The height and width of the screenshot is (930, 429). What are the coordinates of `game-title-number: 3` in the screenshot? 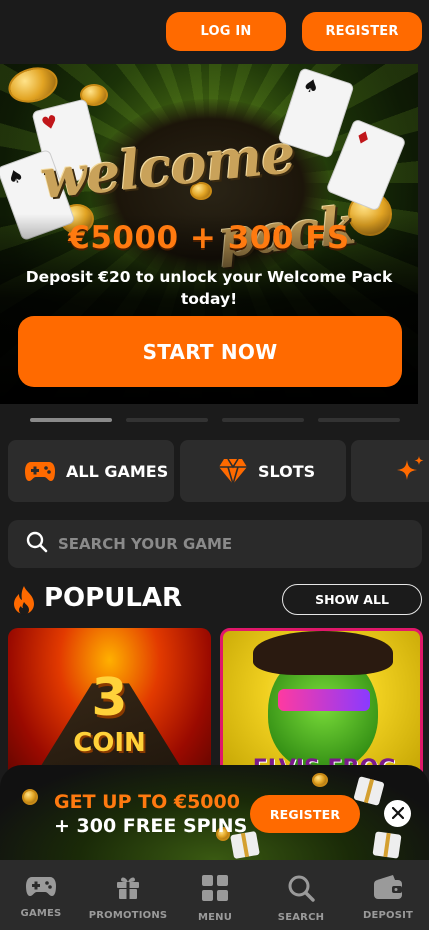 It's located at (109, 698).